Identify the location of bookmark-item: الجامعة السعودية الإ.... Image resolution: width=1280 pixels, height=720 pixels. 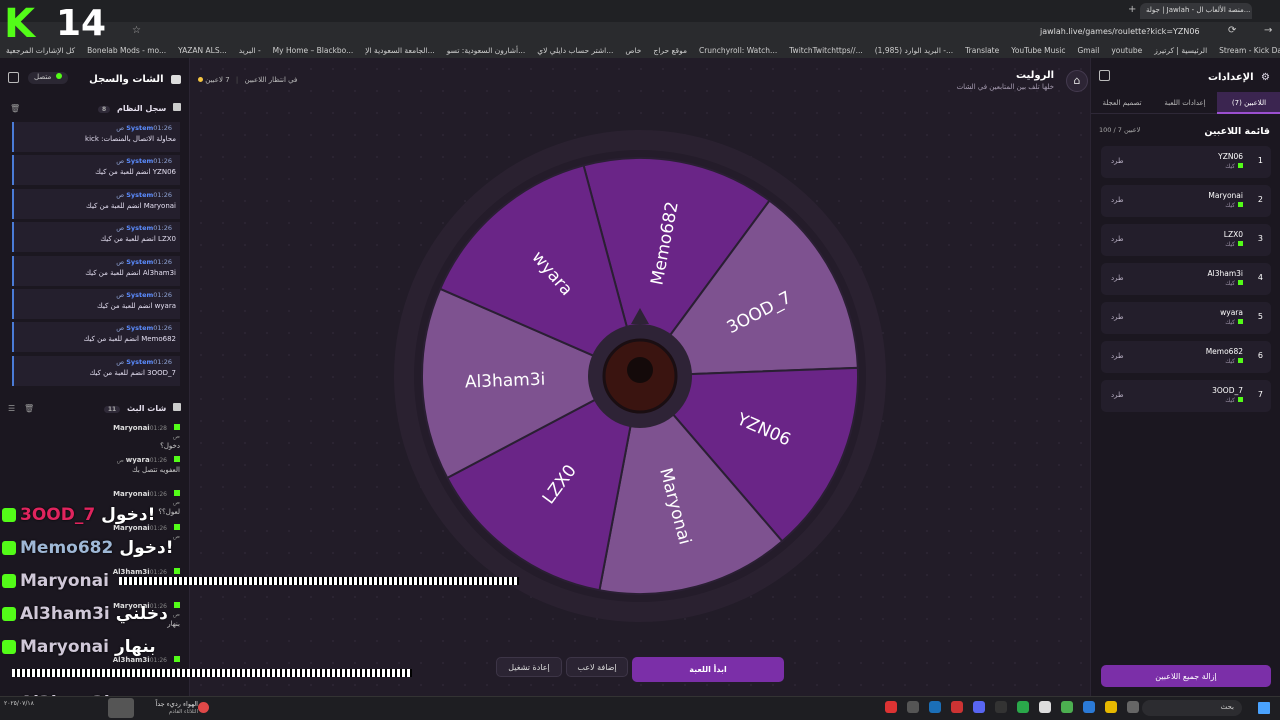
(399, 50).